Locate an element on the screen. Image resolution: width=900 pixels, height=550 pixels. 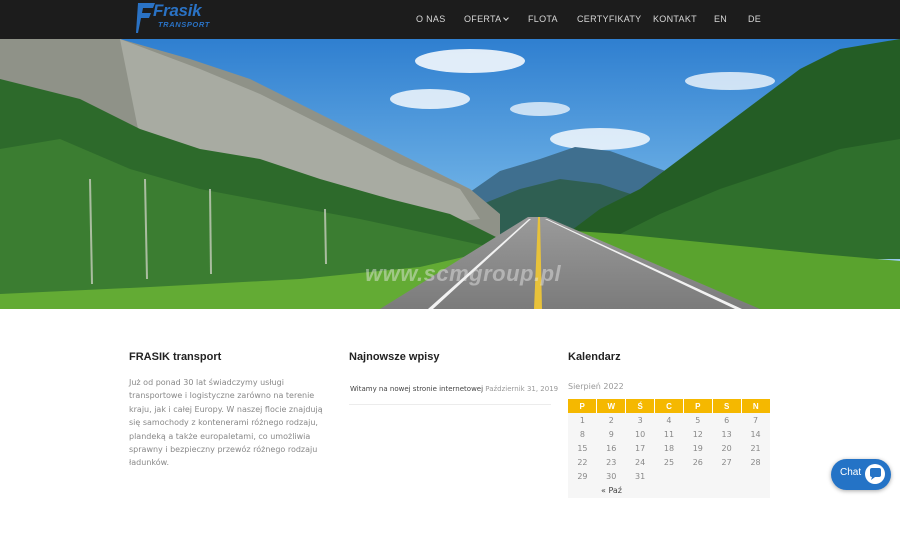
calendar-day: 27 is located at coordinates (726, 463).